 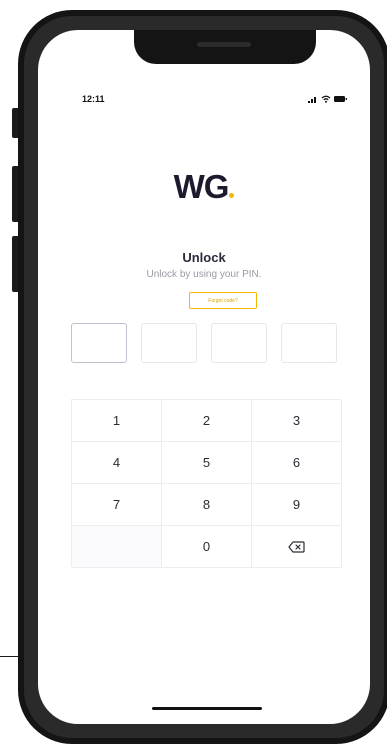 What do you see at coordinates (117, 421) in the screenshot?
I see `key-1: 1` at bounding box center [117, 421].